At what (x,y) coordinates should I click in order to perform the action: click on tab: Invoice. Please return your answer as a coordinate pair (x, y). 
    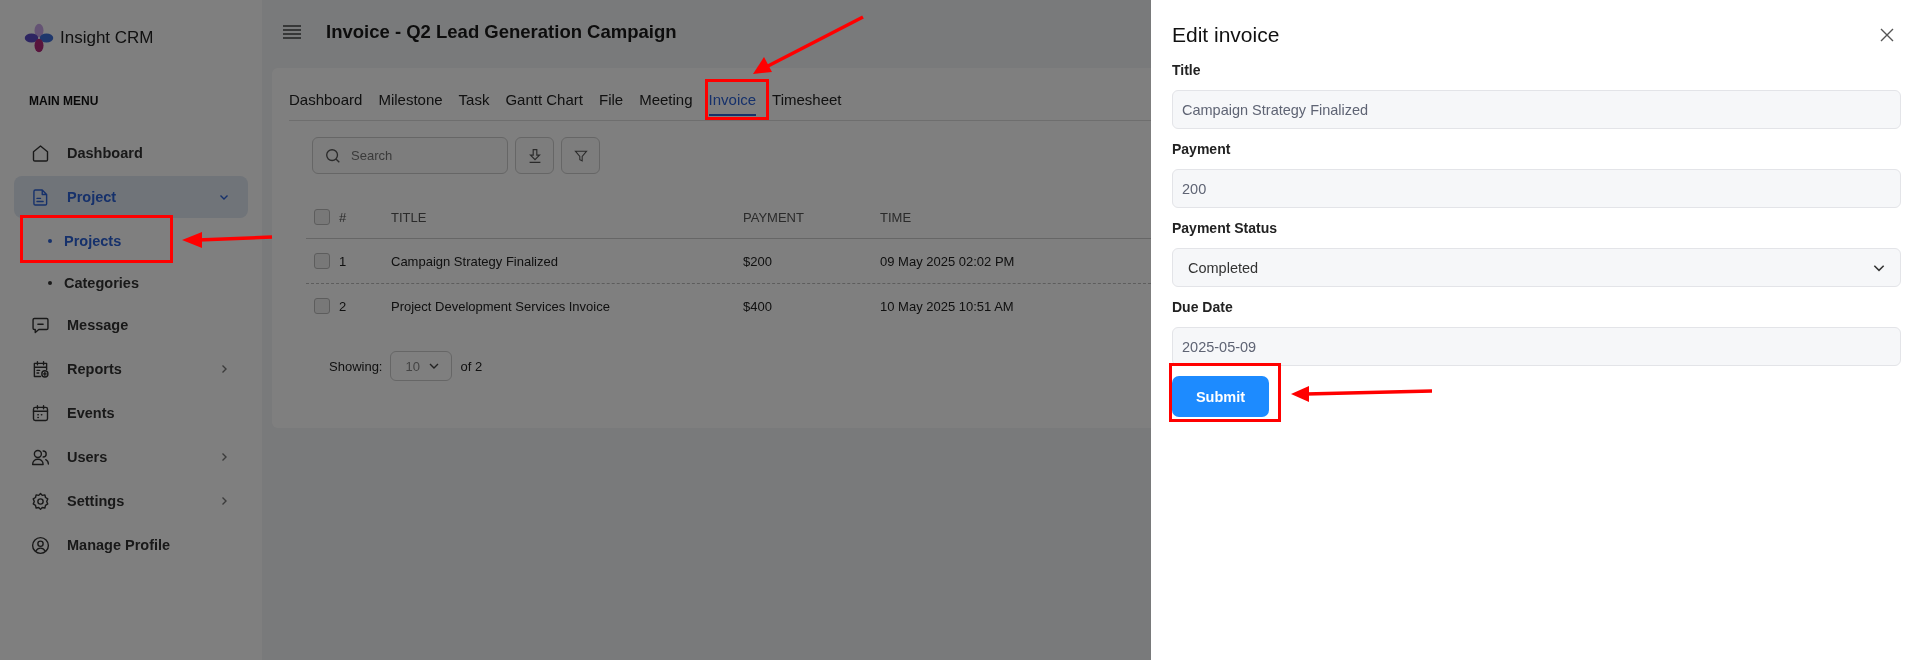
    Looking at the image, I should click on (732, 102).